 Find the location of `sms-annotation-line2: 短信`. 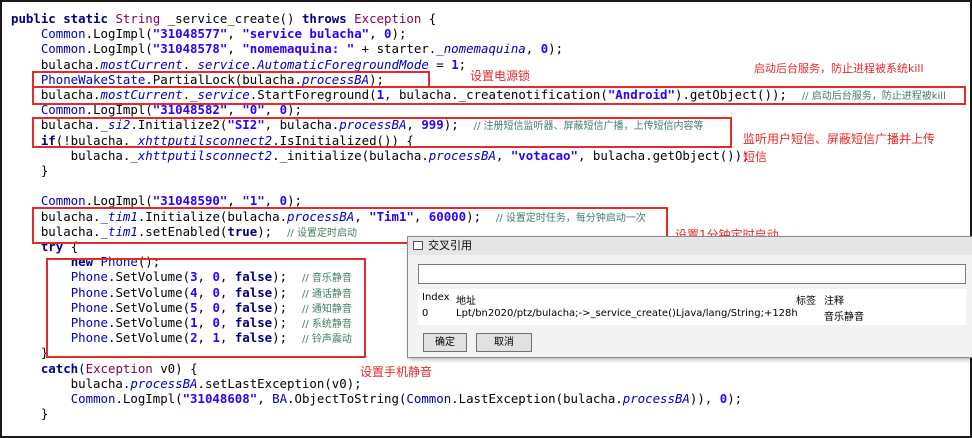

sms-annotation-line2: 短信 is located at coordinates (755, 157).